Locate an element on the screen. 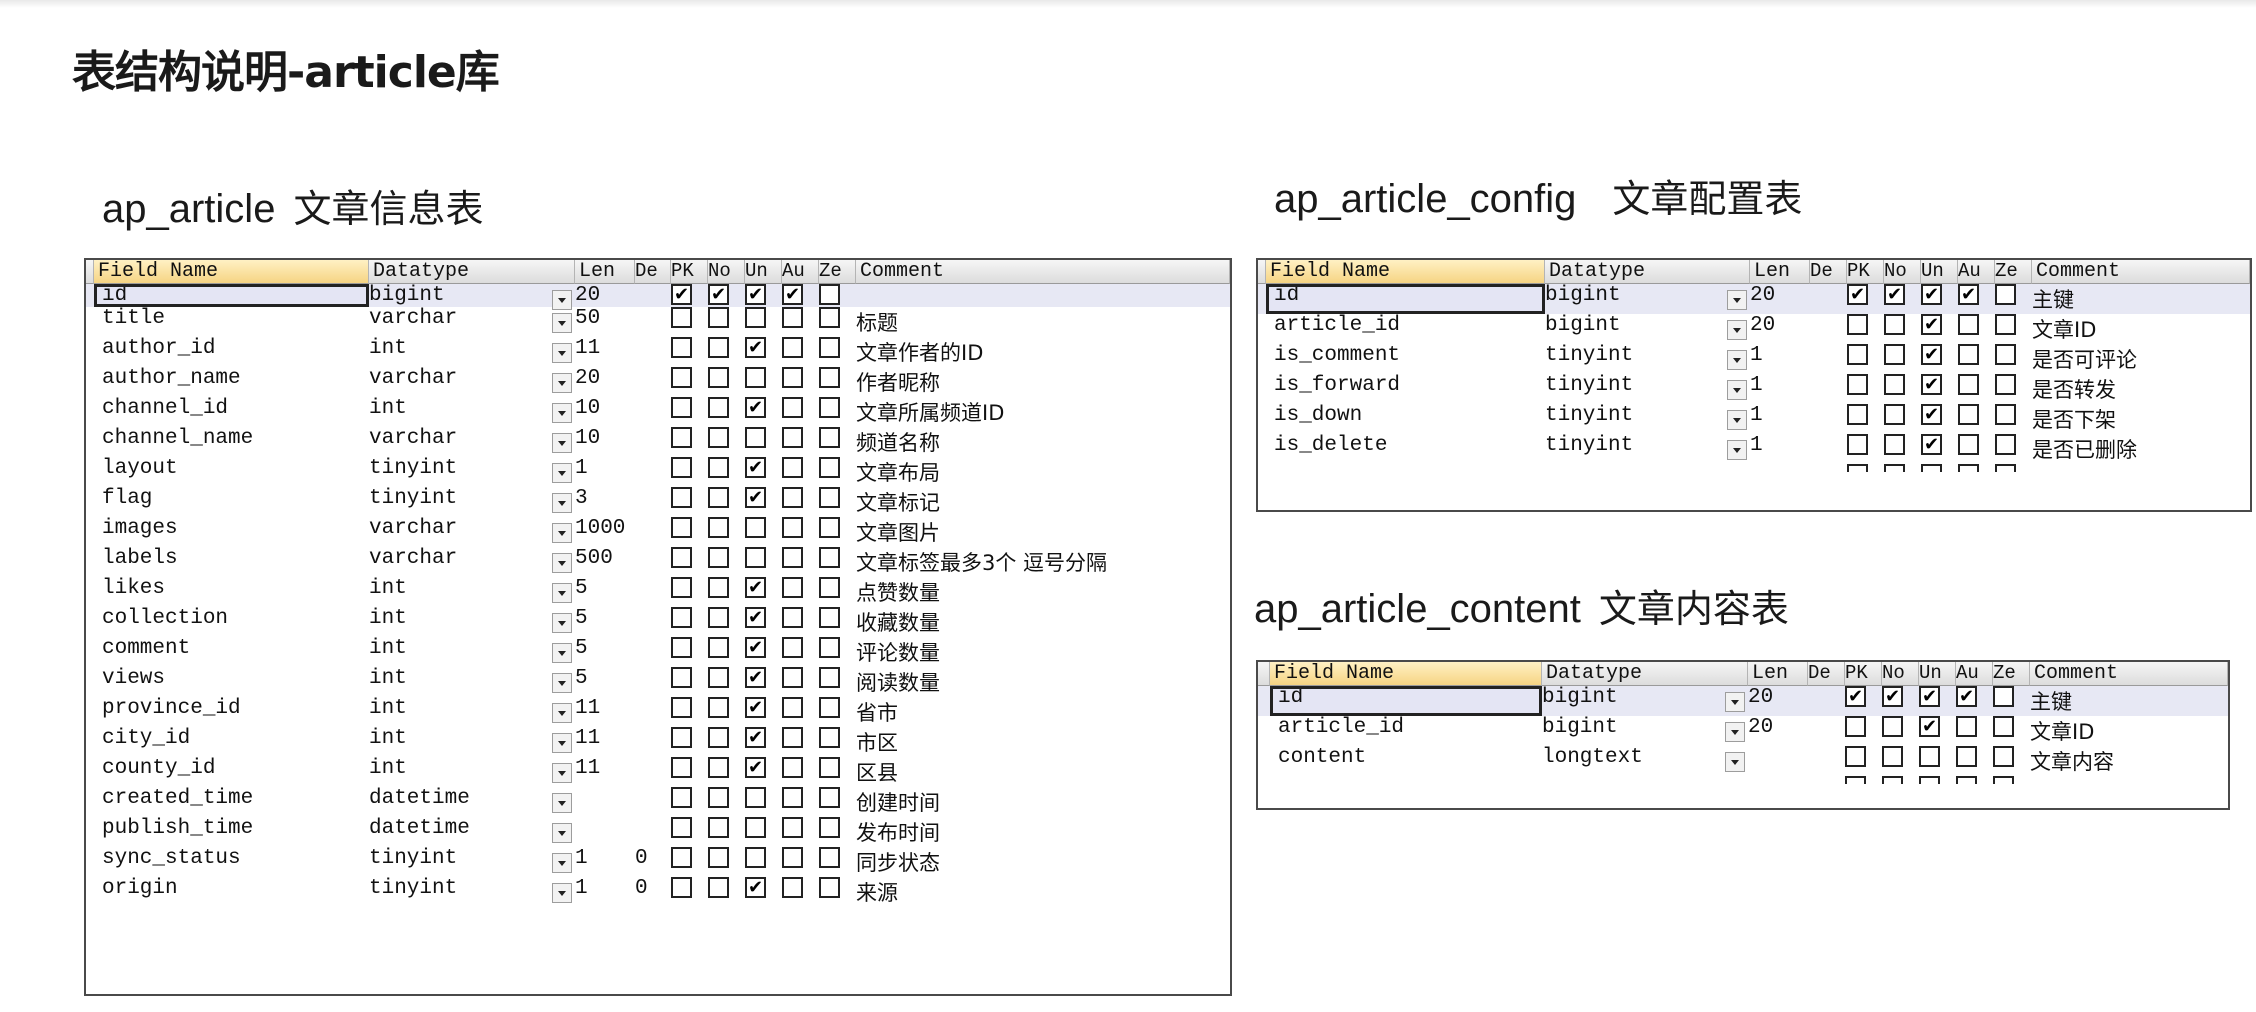 Image resolution: width=2256 pixels, height=1012 pixels. table-name: ap_article is located at coordinates (189, 209).